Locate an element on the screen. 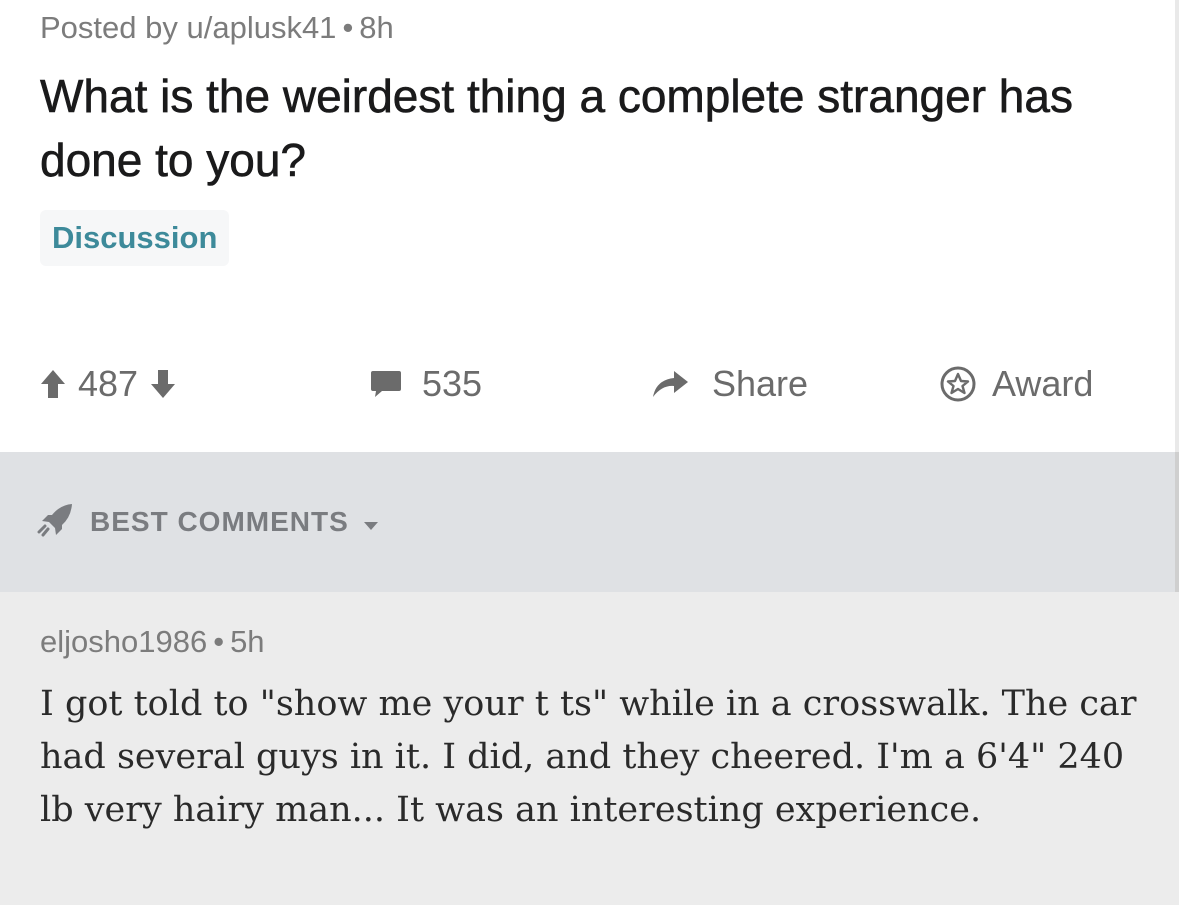  arrow-up-icon is located at coordinates (53, 384).